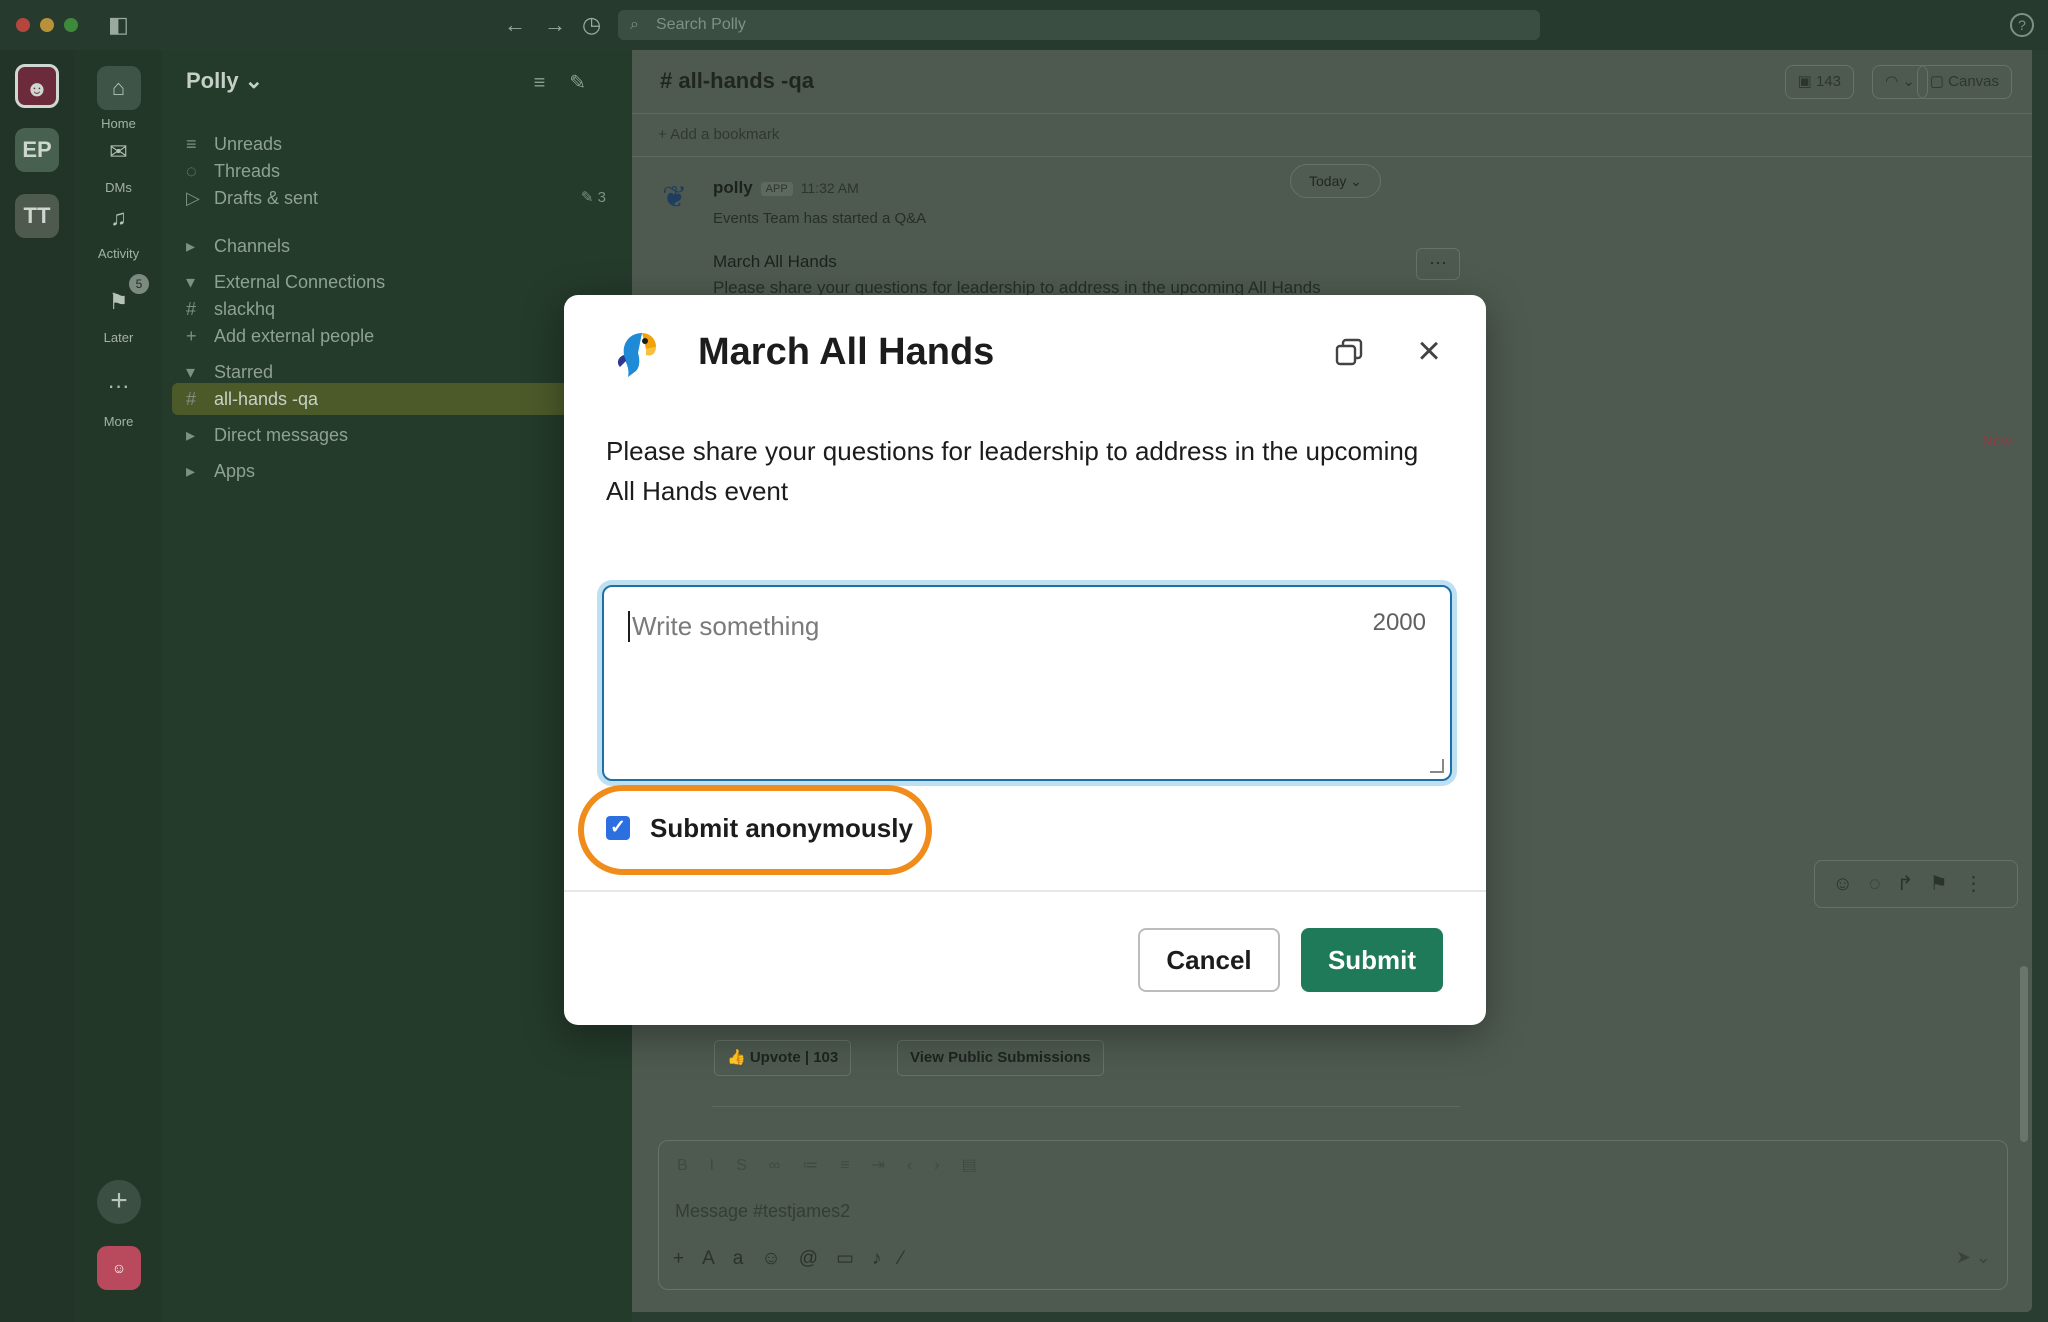 This screenshot has width=2048, height=1322. Describe the element at coordinates (402, 399) in the screenshot. I see `sidebar-item-all-hands-qa: # all-hands -qa` at that location.